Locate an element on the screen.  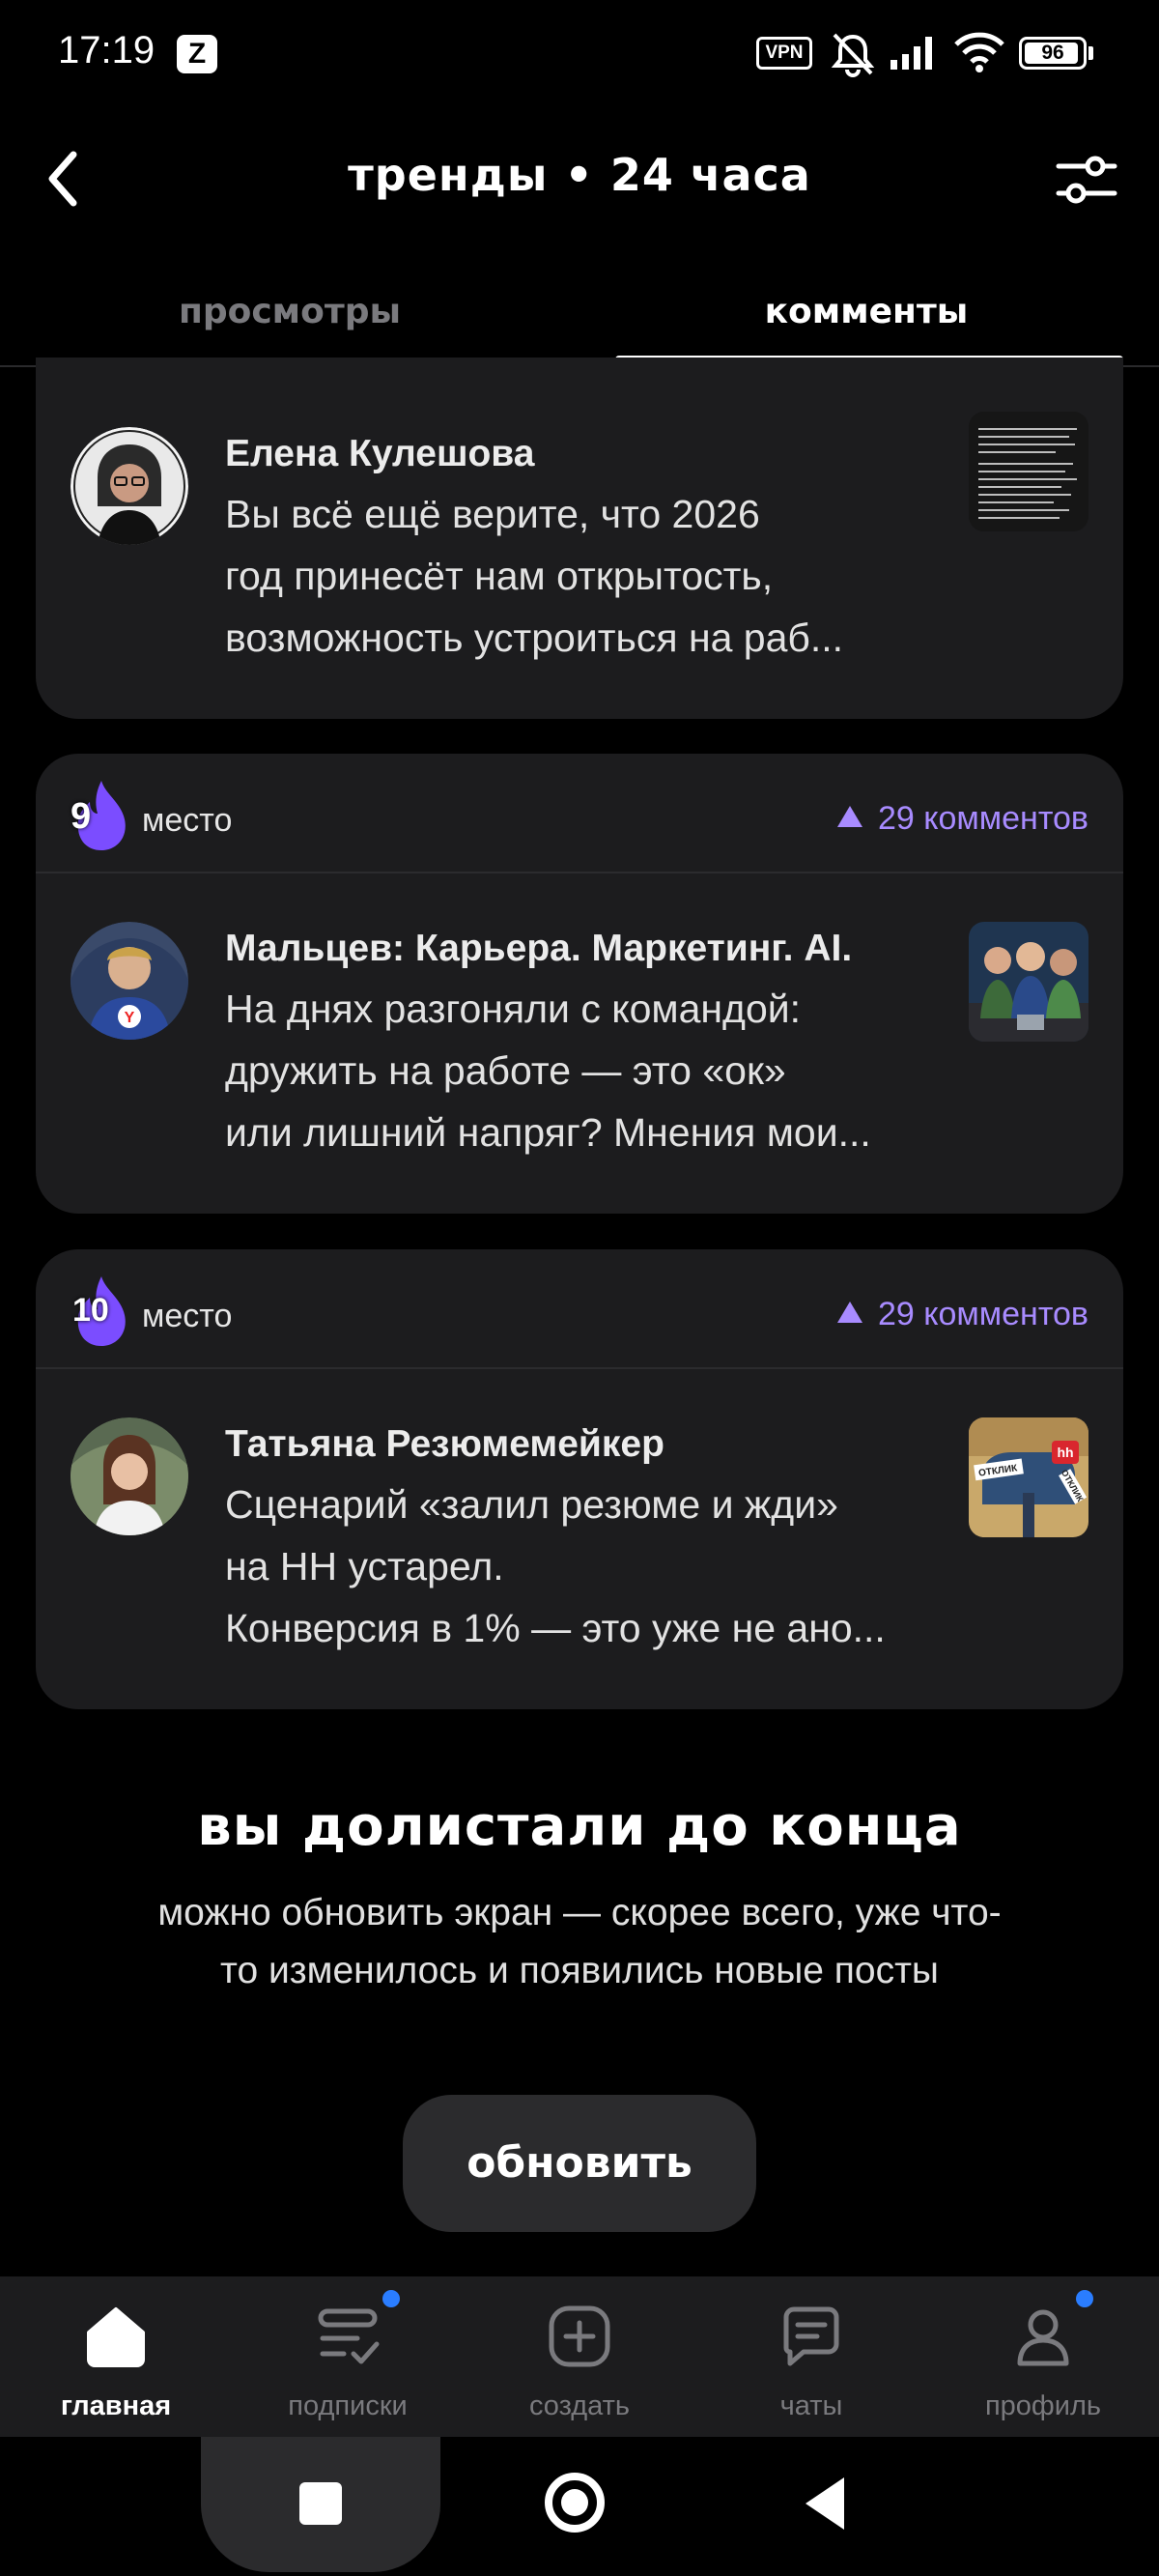
svg-text: Y is located at coordinates (130, 1018).